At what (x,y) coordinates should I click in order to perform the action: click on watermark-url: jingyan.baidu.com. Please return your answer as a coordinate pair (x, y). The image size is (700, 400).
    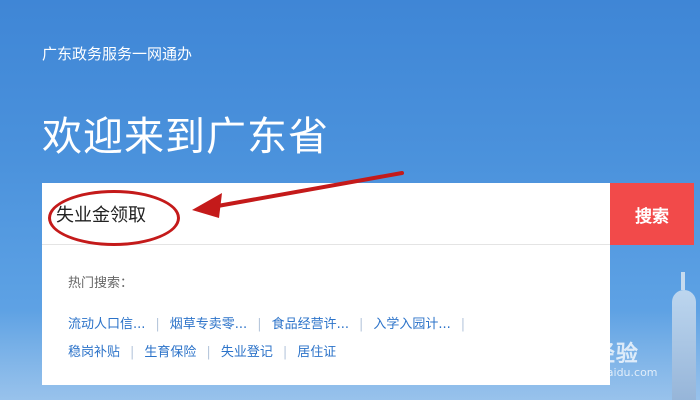
    Looking at the image, I should click on (607, 372).